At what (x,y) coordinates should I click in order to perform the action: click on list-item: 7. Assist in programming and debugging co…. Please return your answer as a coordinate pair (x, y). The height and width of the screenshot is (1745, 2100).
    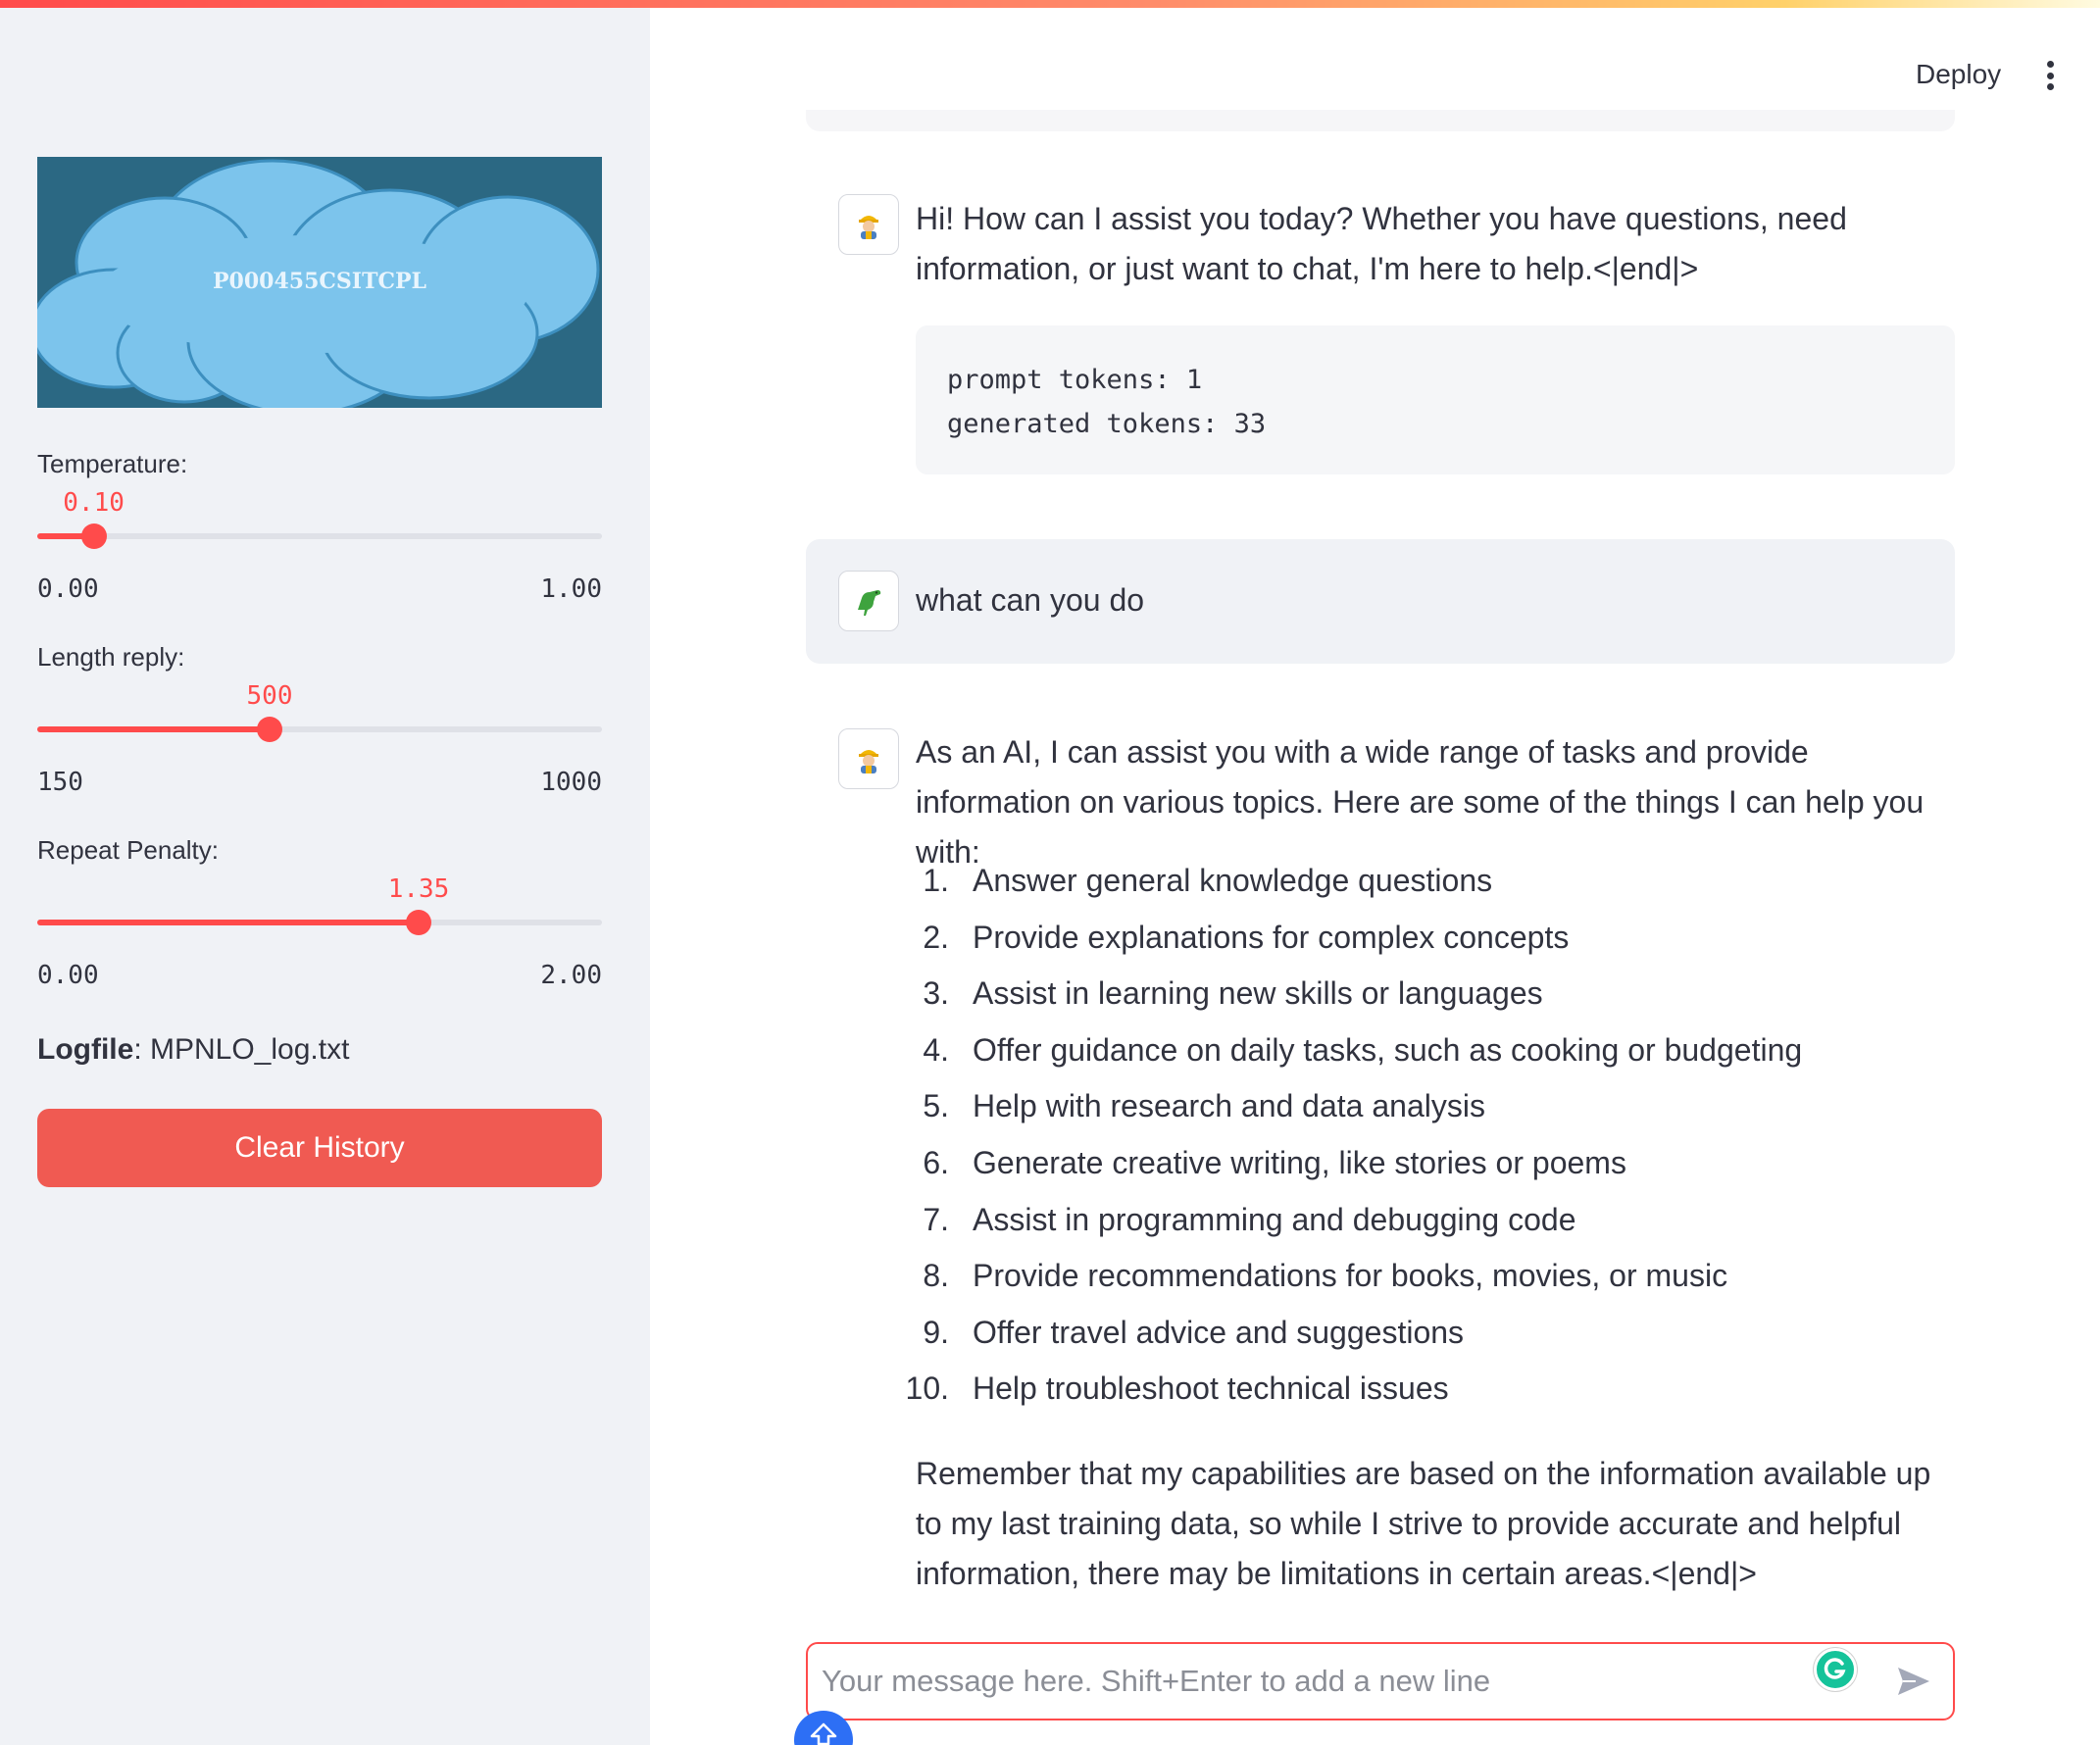
    Looking at the image, I should click on (1249, 1219).